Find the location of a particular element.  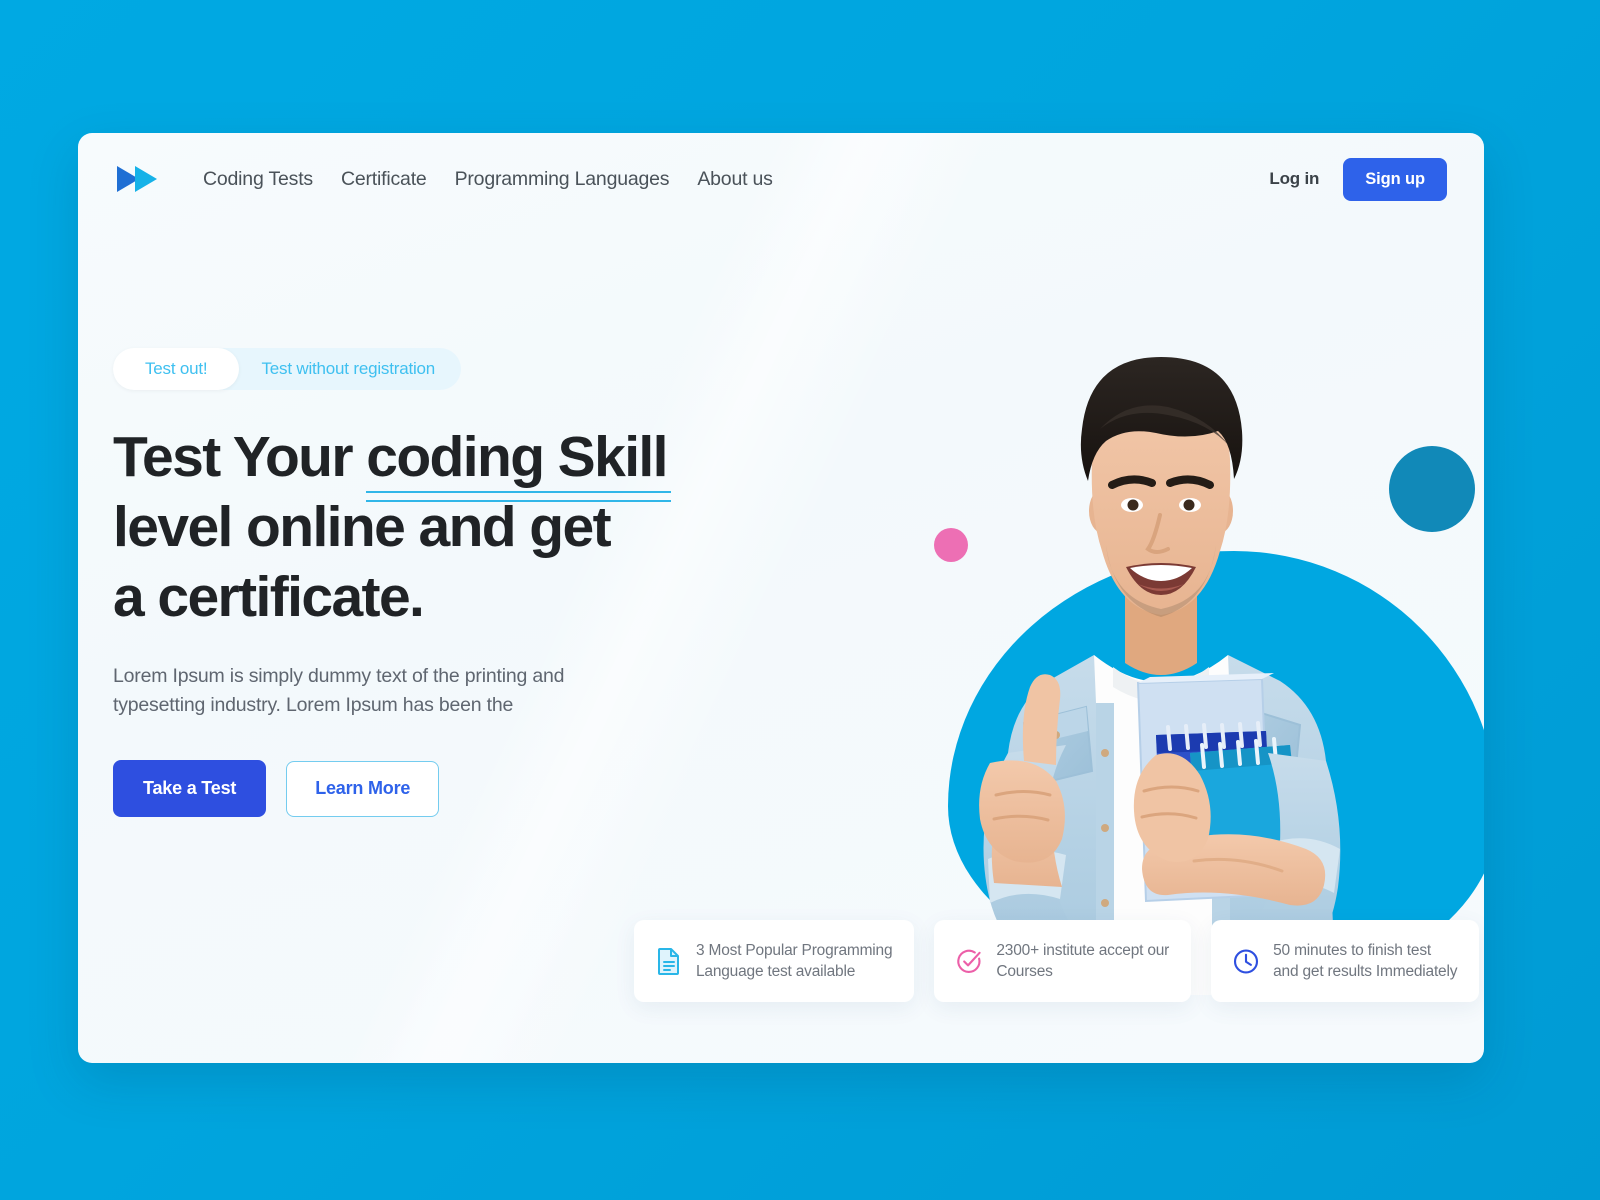

logo is located at coordinates (139, 179).